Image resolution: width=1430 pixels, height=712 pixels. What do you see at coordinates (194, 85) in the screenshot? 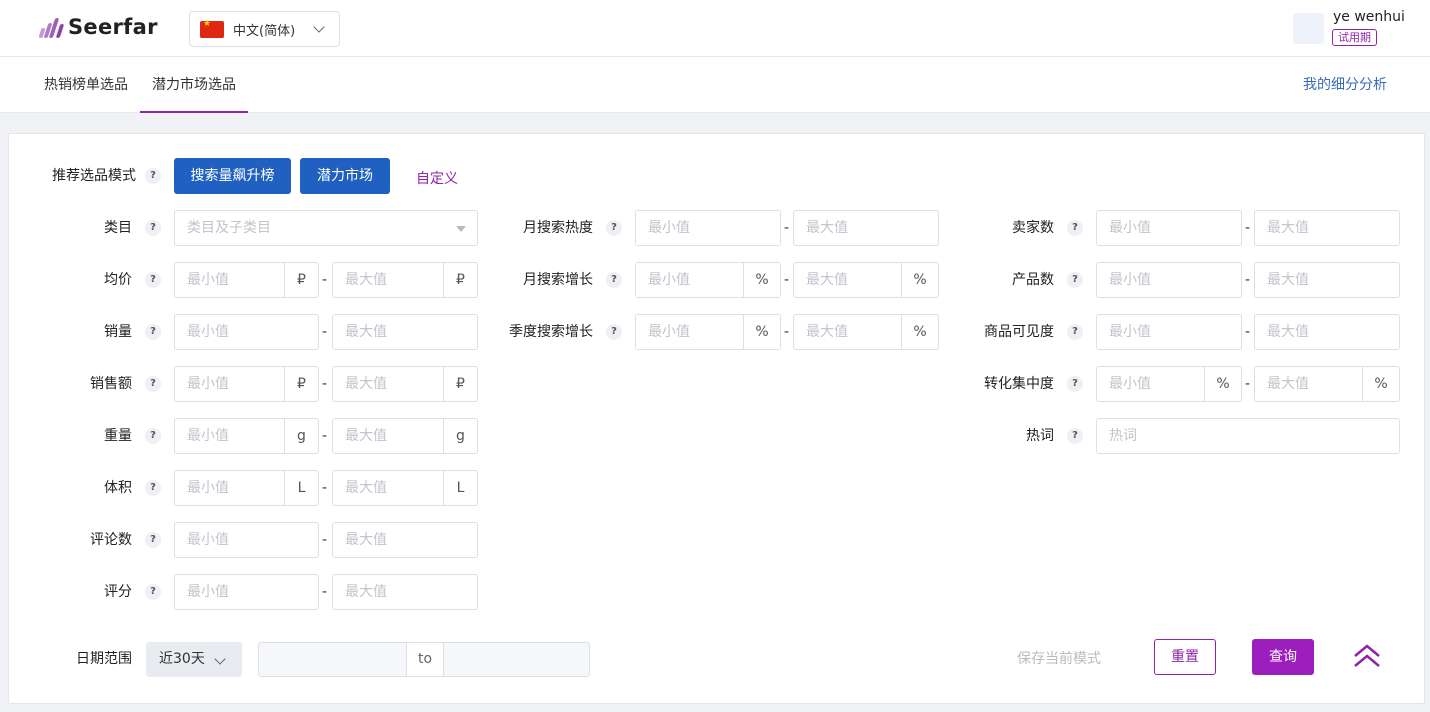
I see `tab-potential-market: 潜力市场选品` at bounding box center [194, 85].